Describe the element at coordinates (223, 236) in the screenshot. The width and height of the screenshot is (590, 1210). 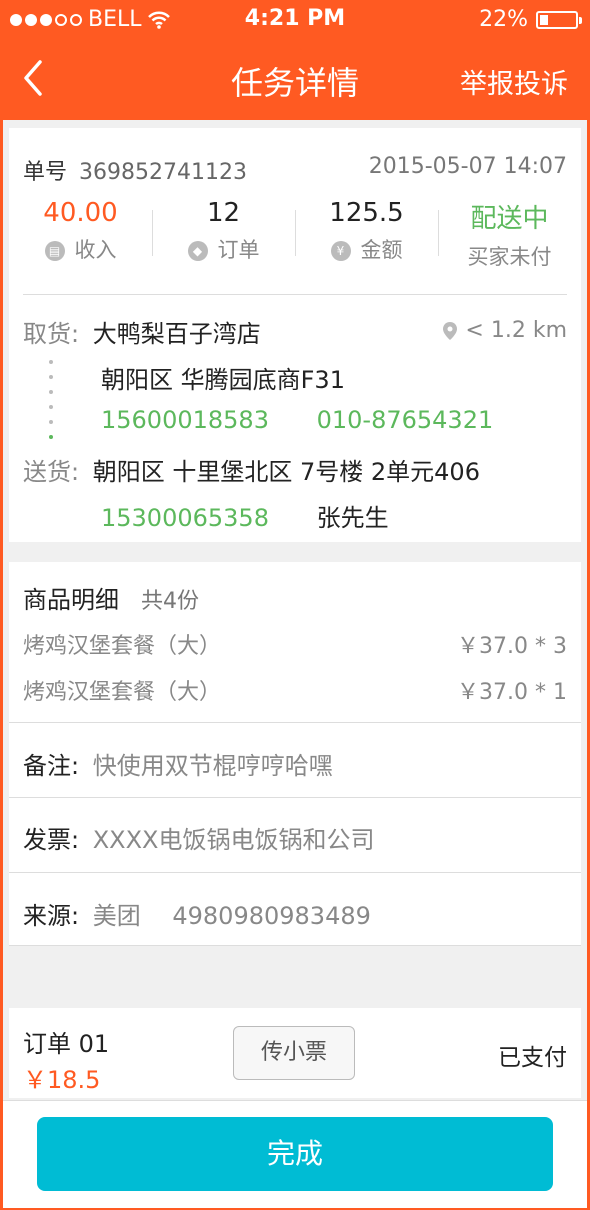
I see `stat-orders: 12 ◆ 订单` at that location.